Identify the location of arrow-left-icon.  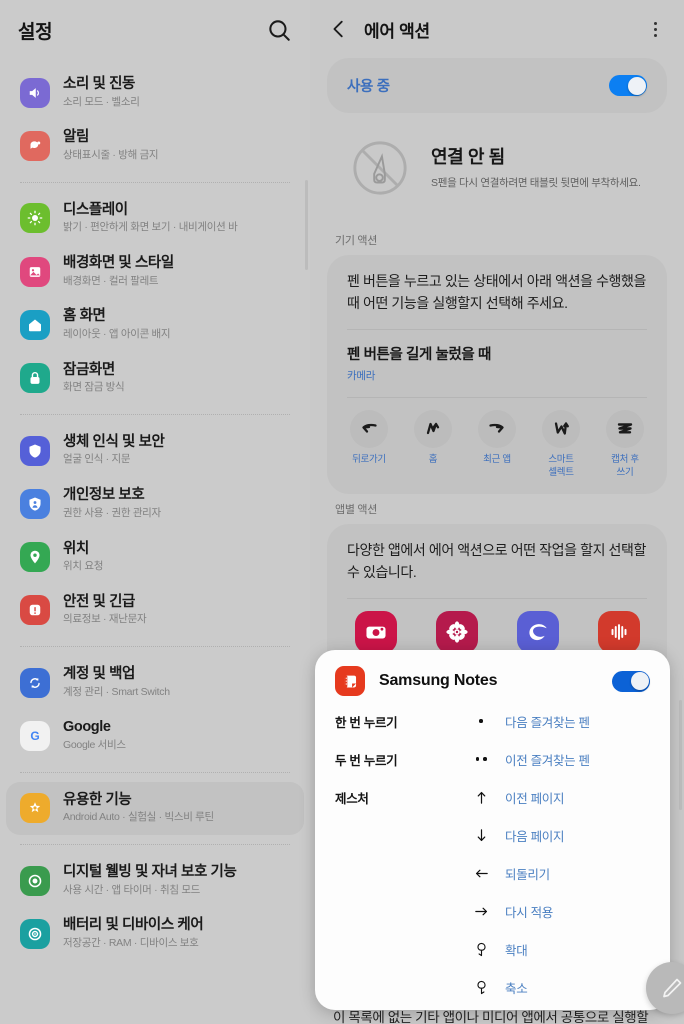
(481, 873).